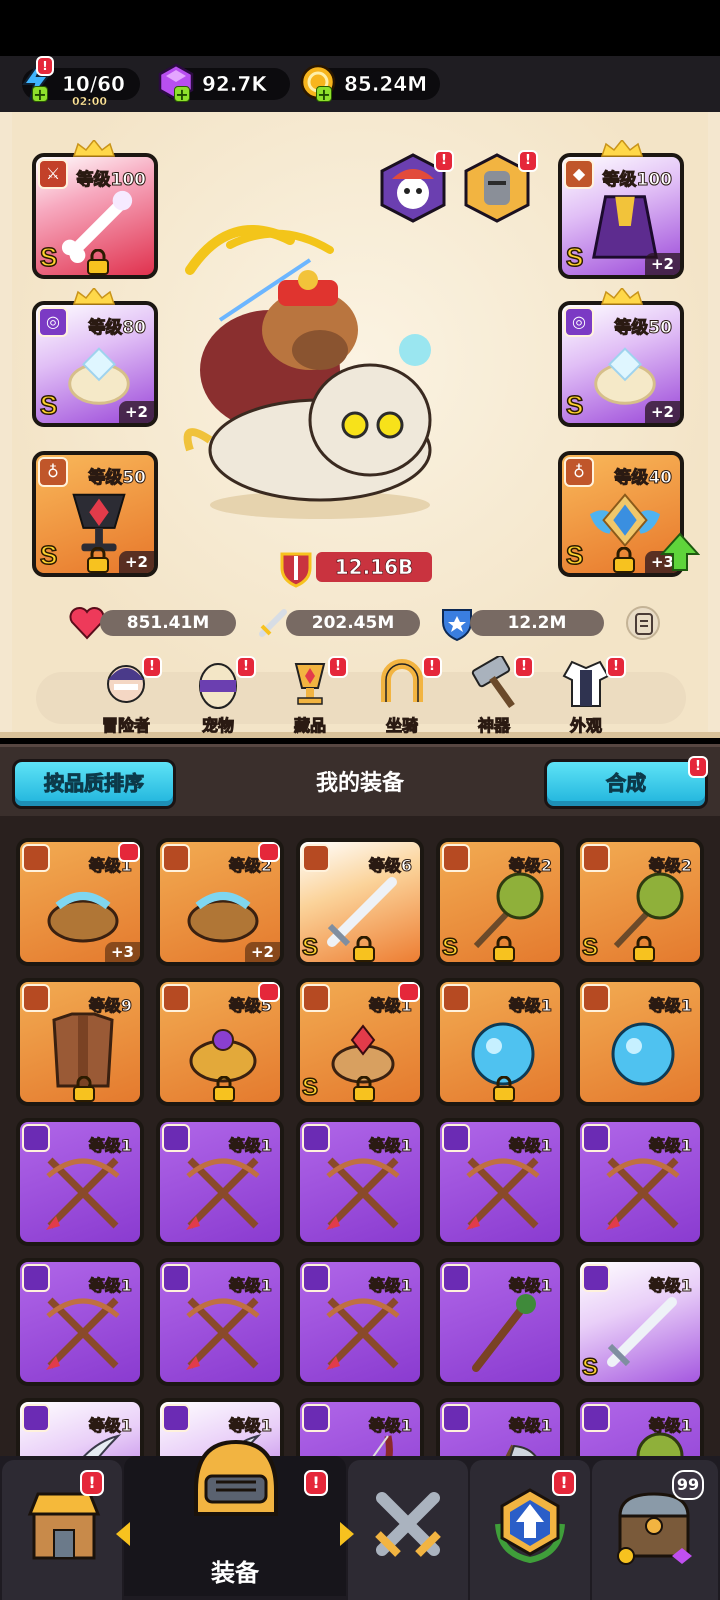 The height and width of the screenshot is (1600, 720). Describe the element at coordinates (616, 667) in the screenshot. I see `appearance-alert-badge: !` at that location.